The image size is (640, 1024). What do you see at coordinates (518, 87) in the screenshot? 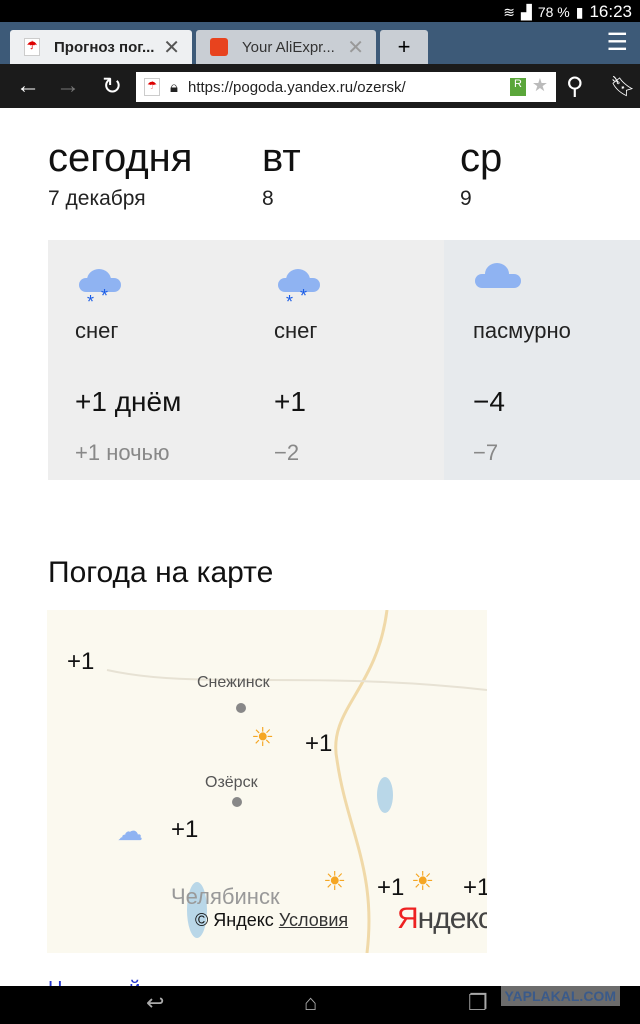
I see `extension-icon: R` at bounding box center [518, 87].